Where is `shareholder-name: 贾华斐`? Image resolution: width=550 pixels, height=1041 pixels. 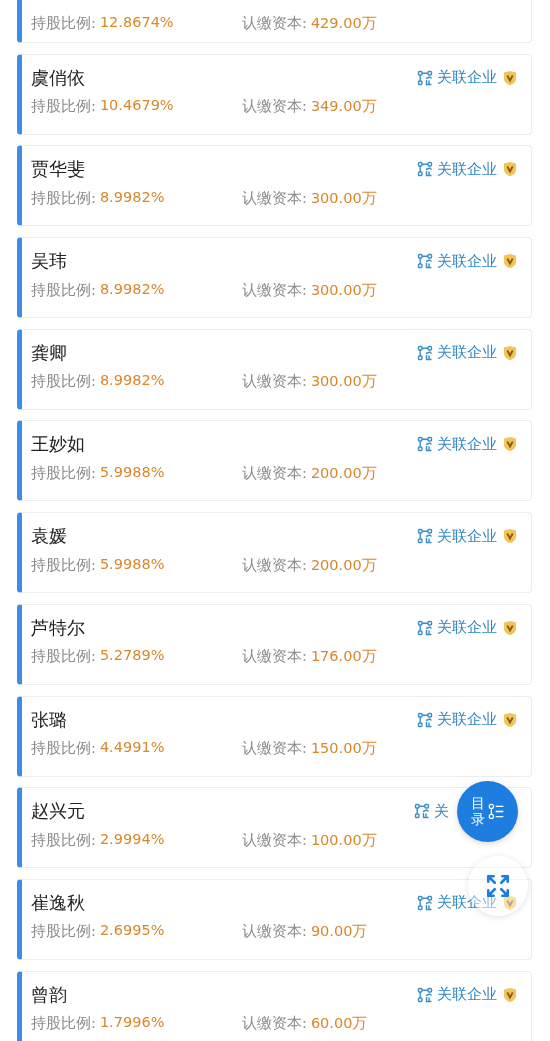 shareholder-name: 贾华斐 is located at coordinates (58, 169).